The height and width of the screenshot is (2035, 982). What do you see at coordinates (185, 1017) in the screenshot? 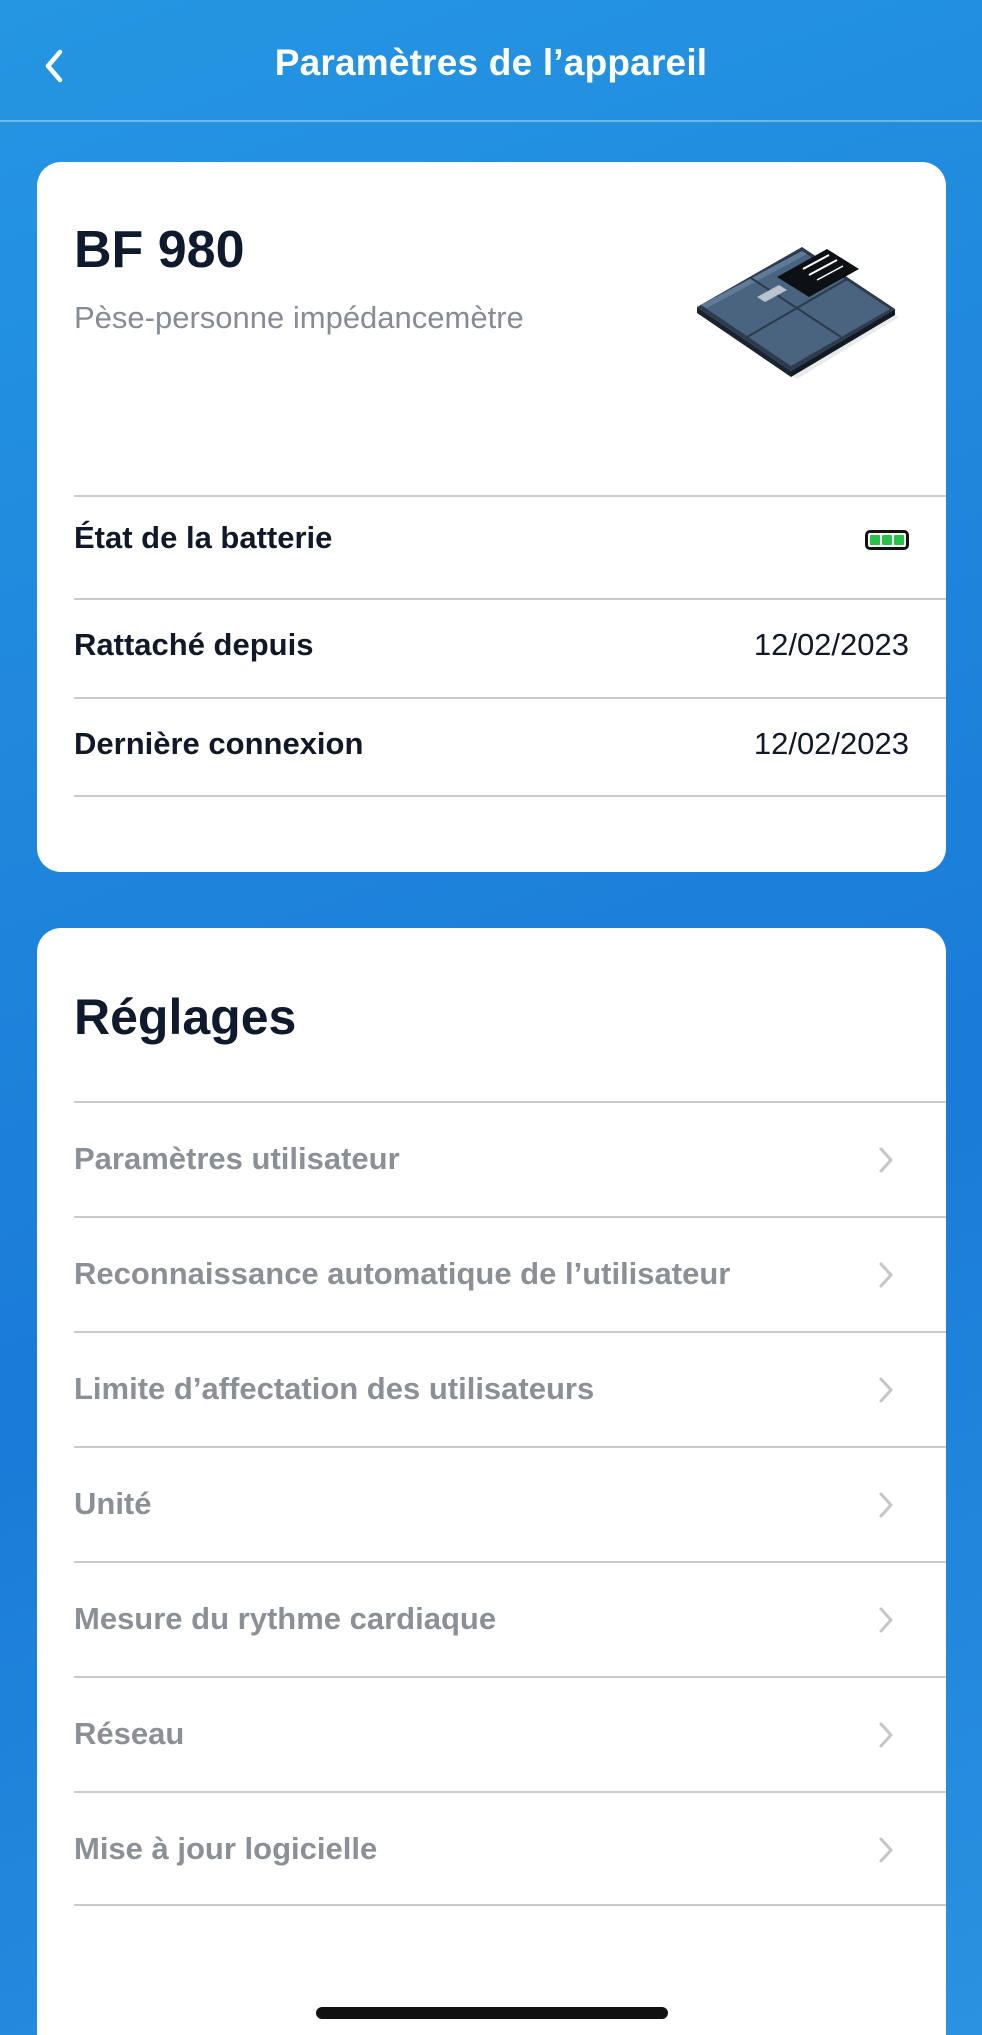
I see `settings-title: Réglages` at bounding box center [185, 1017].